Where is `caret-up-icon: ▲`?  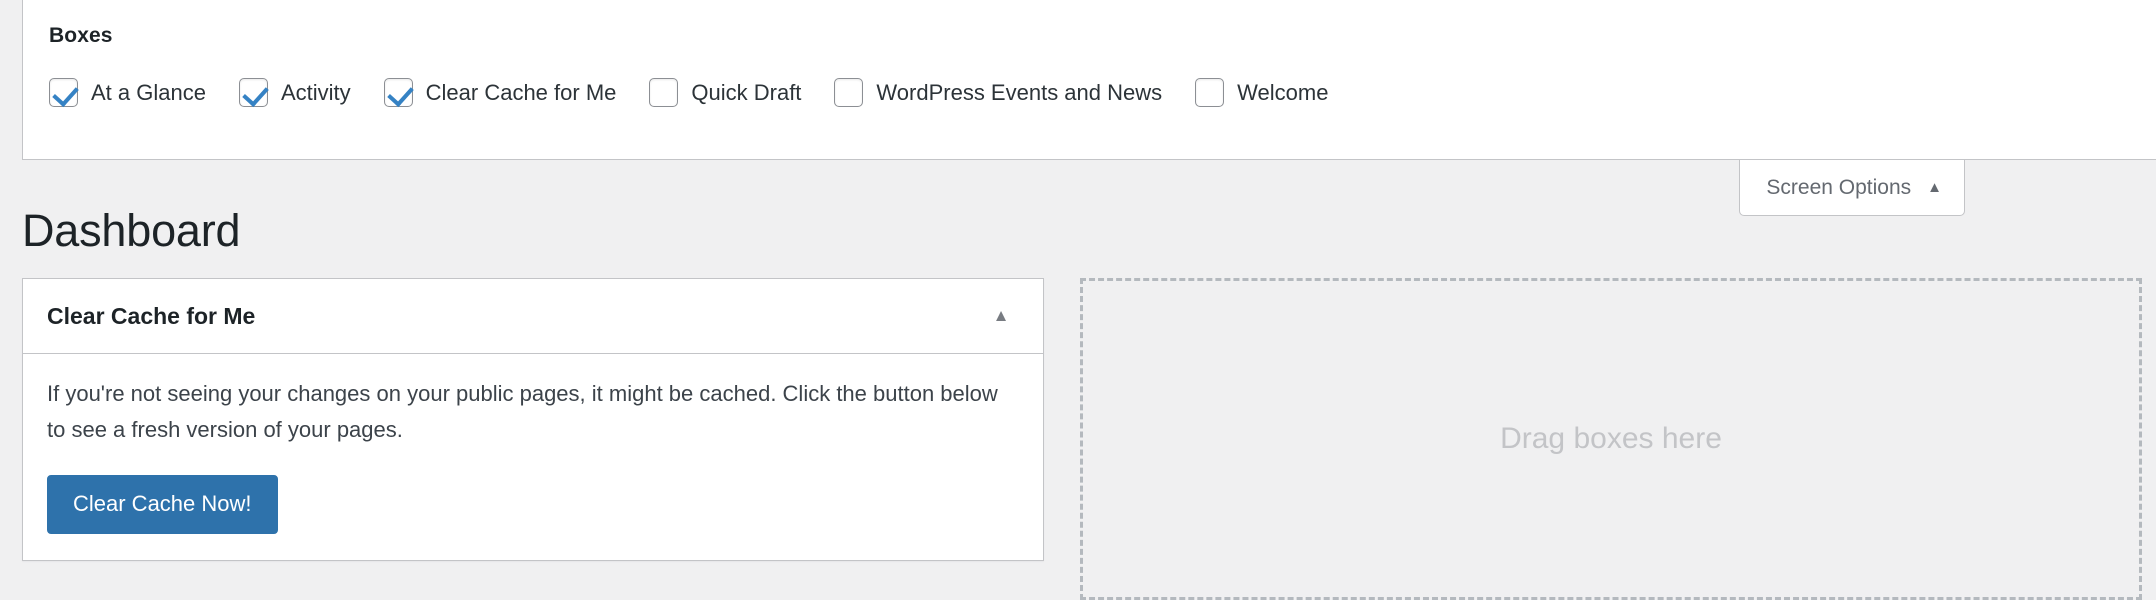 caret-up-icon: ▲ is located at coordinates (1934, 187).